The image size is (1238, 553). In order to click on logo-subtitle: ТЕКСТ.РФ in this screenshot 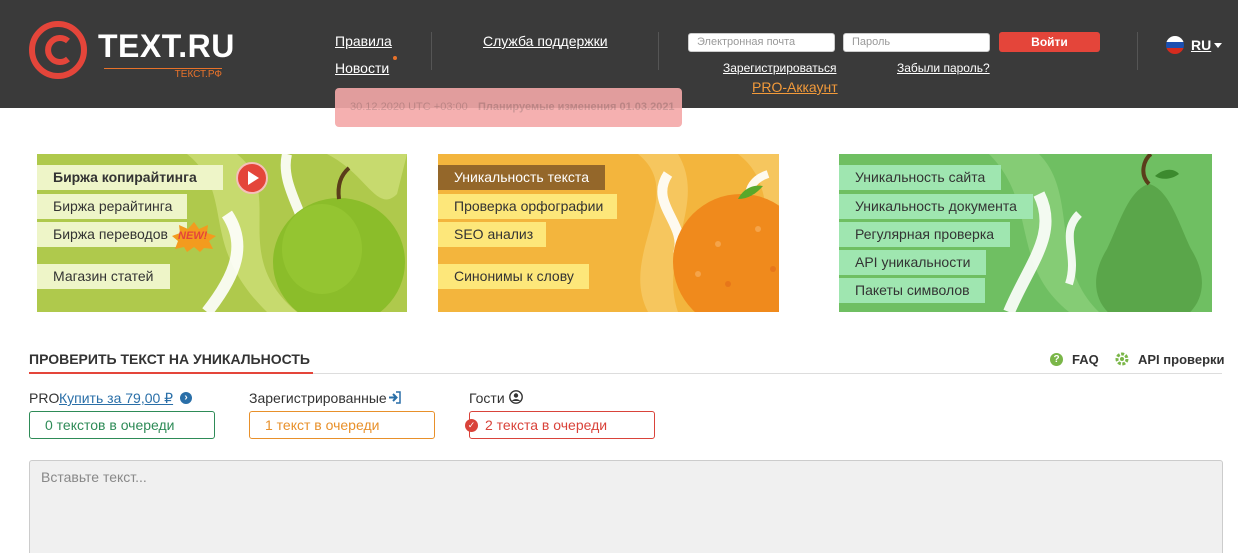, I will do `click(163, 74)`.